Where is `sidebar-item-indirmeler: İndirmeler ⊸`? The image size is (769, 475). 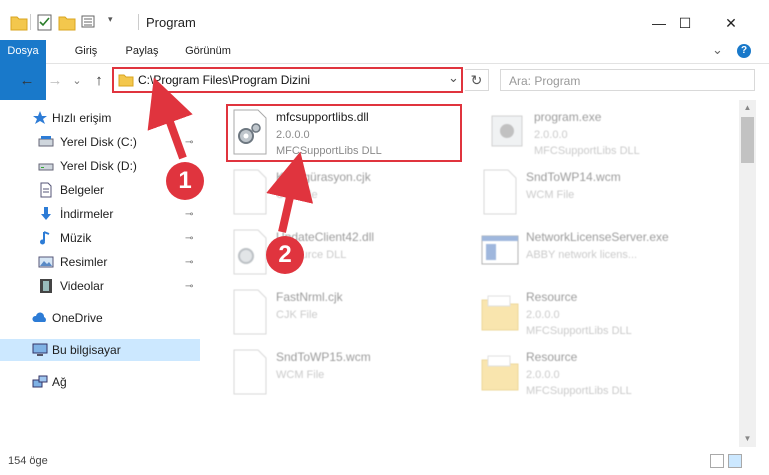
sidebar-item-indirmeler: İndirmeler ⊸ is located at coordinates (100, 214).